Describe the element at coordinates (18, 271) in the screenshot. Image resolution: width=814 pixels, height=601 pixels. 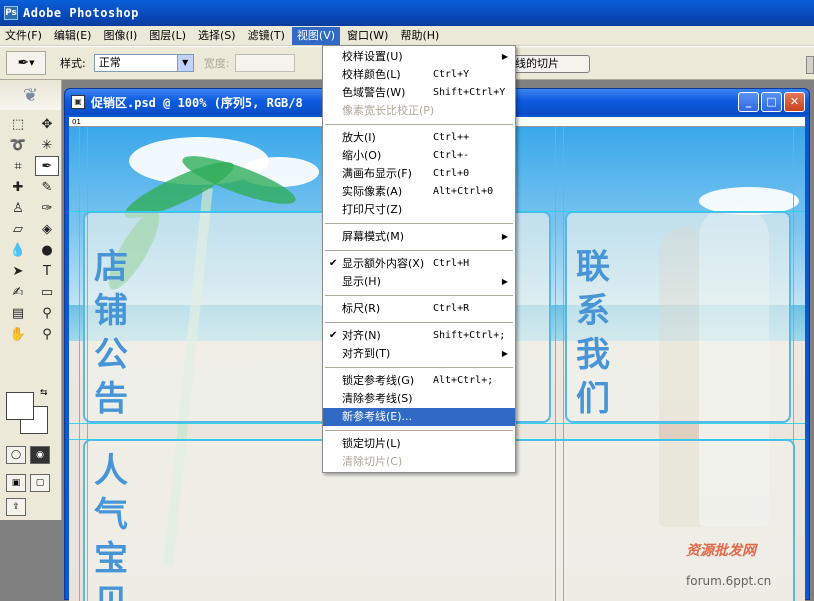
I see `path-selection-tool-icon: ➤` at that location.